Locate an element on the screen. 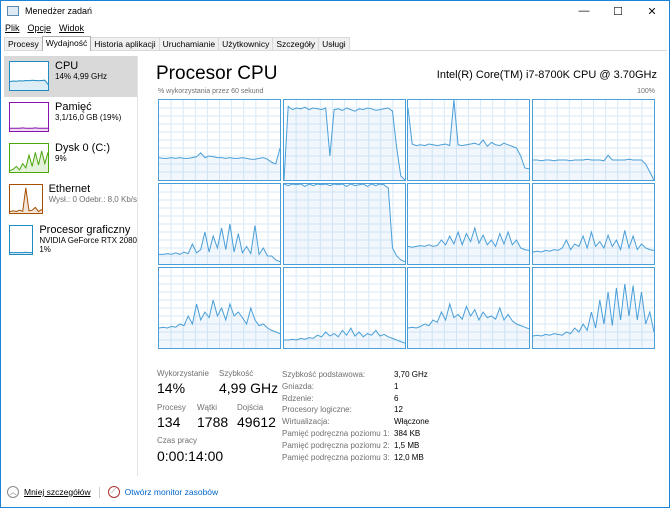 The image size is (670, 508). usage-label: Wykorzystanie is located at coordinates (183, 373).